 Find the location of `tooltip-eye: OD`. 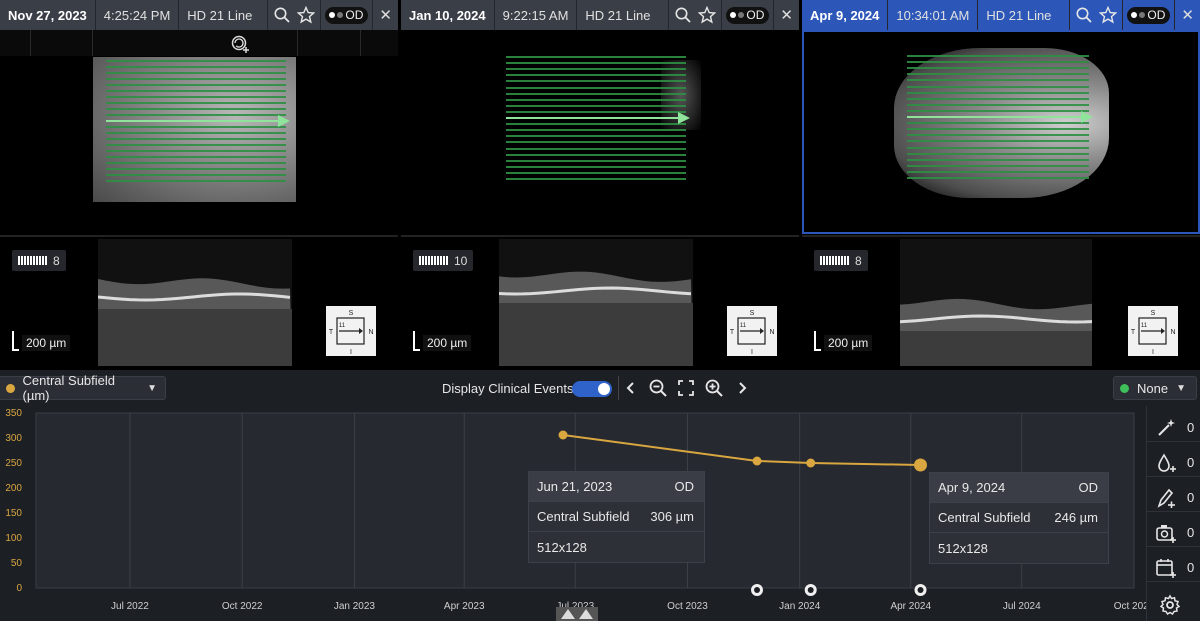

tooltip-eye: OD is located at coordinates (684, 486).